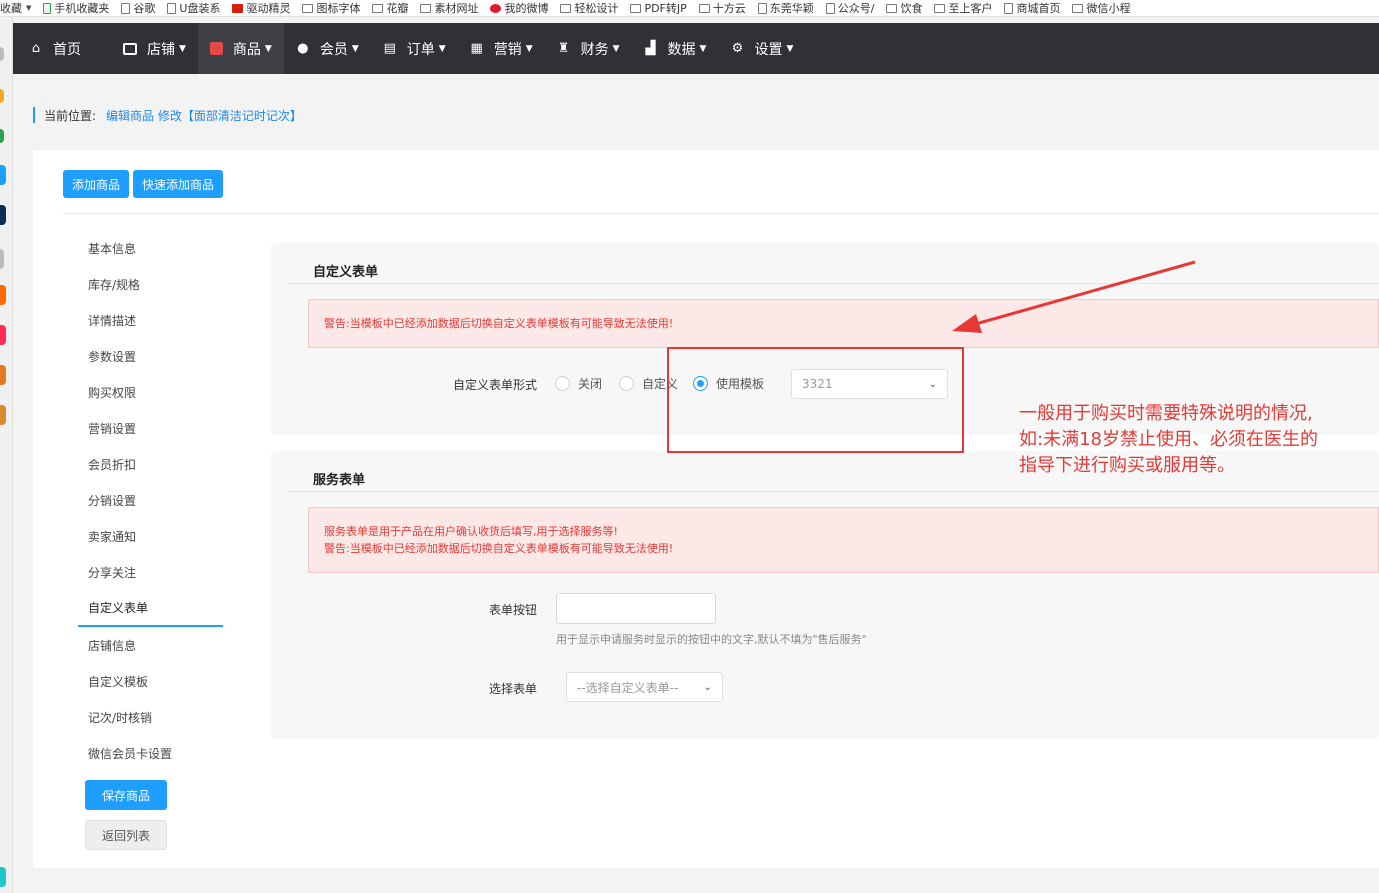  What do you see at coordinates (1127, 465) in the screenshot?
I see `annotation-line: 指导下进行购买或服用等。` at bounding box center [1127, 465].